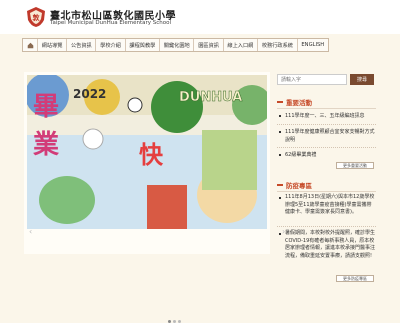 Image resolution: width=400 pixels, height=323 pixels. What do you see at coordinates (111, 45) in the screenshot?
I see `nav-item-about: 學校介紹` at bounding box center [111, 45].